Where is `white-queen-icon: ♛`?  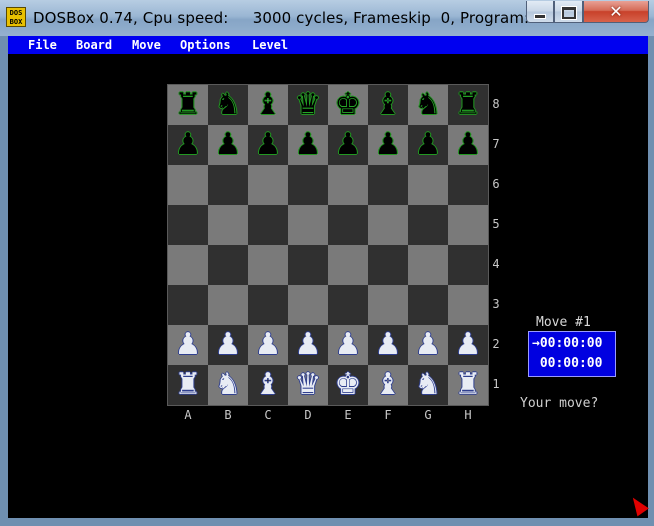
white-queen-icon: ♛ is located at coordinates (308, 385).